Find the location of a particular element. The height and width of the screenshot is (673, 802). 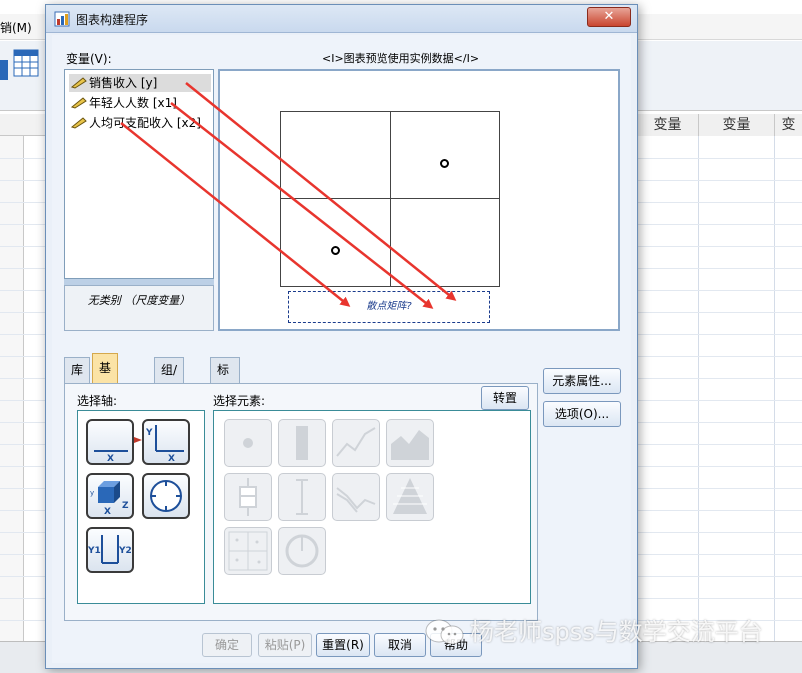

pie-element-button is located at coordinates (302, 551).